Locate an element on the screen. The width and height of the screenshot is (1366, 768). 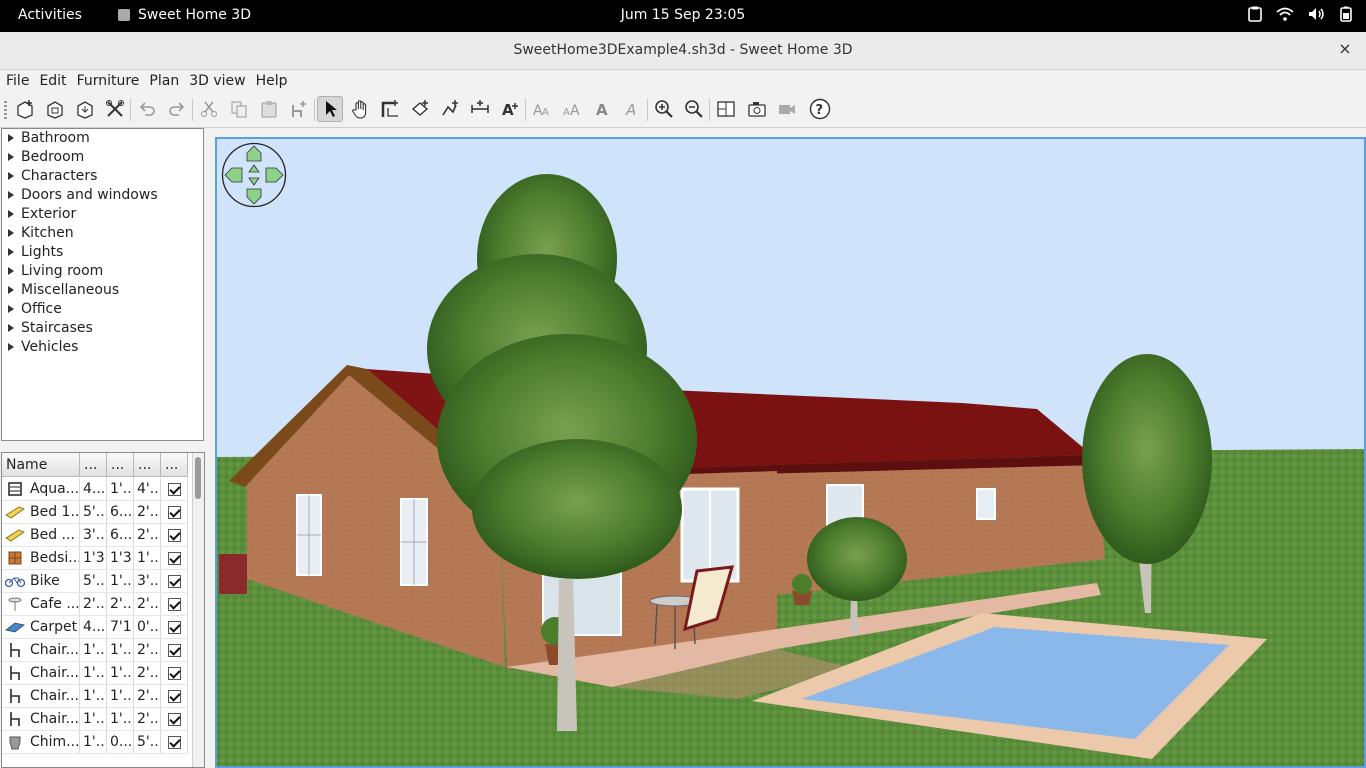
activities-button: Activities is located at coordinates (50, 15).